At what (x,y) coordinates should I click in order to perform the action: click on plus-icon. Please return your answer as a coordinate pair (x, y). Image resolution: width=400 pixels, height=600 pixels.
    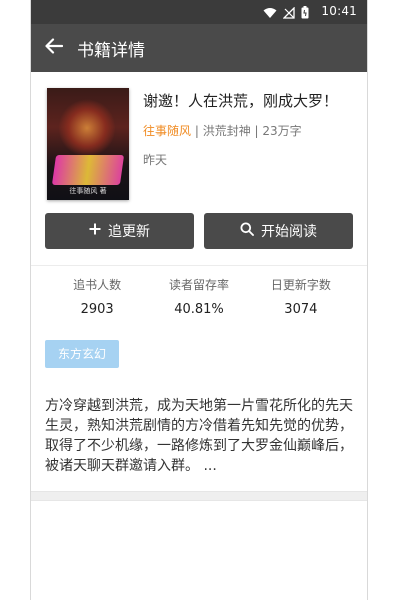
    Looking at the image, I should click on (95, 231).